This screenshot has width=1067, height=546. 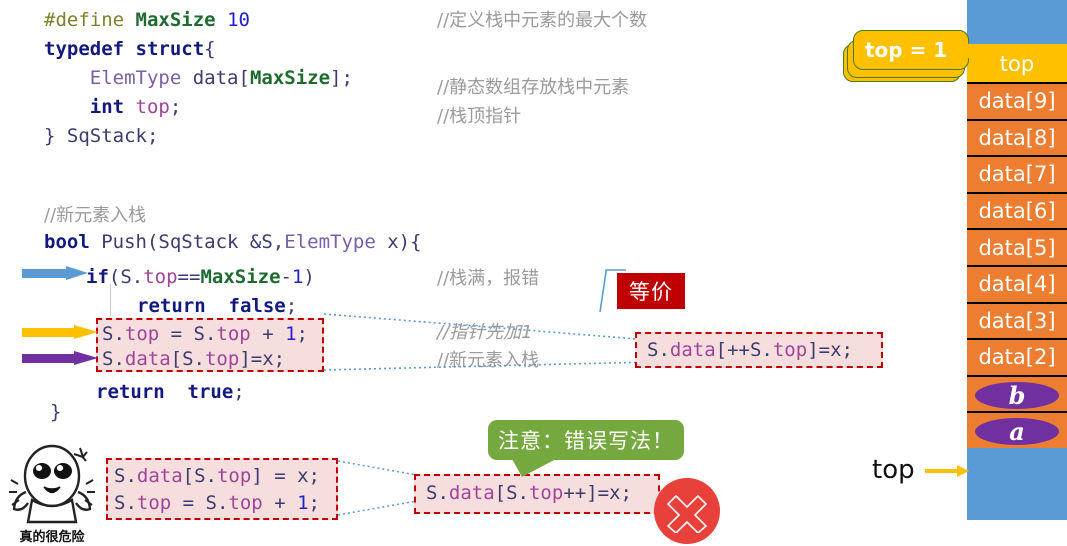 What do you see at coordinates (55, 412) in the screenshot?
I see `push-closing-brace: }` at bounding box center [55, 412].